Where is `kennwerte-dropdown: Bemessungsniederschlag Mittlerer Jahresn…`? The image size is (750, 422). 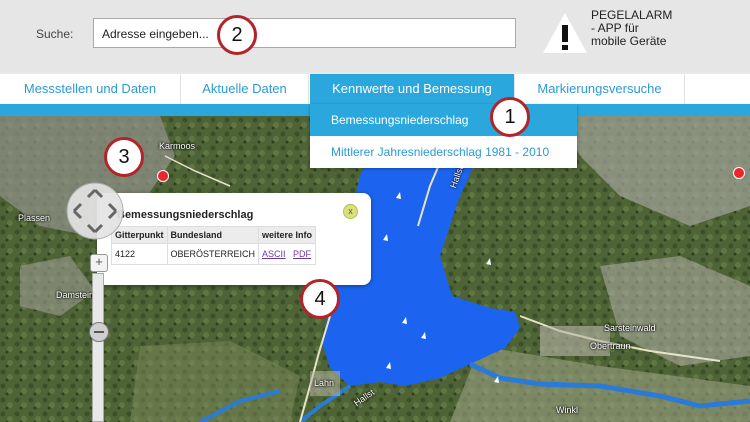 kennwerte-dropdown: Bemessungsniederschlag Mittlerer Jahresn… is located at coordinates (443, 136).